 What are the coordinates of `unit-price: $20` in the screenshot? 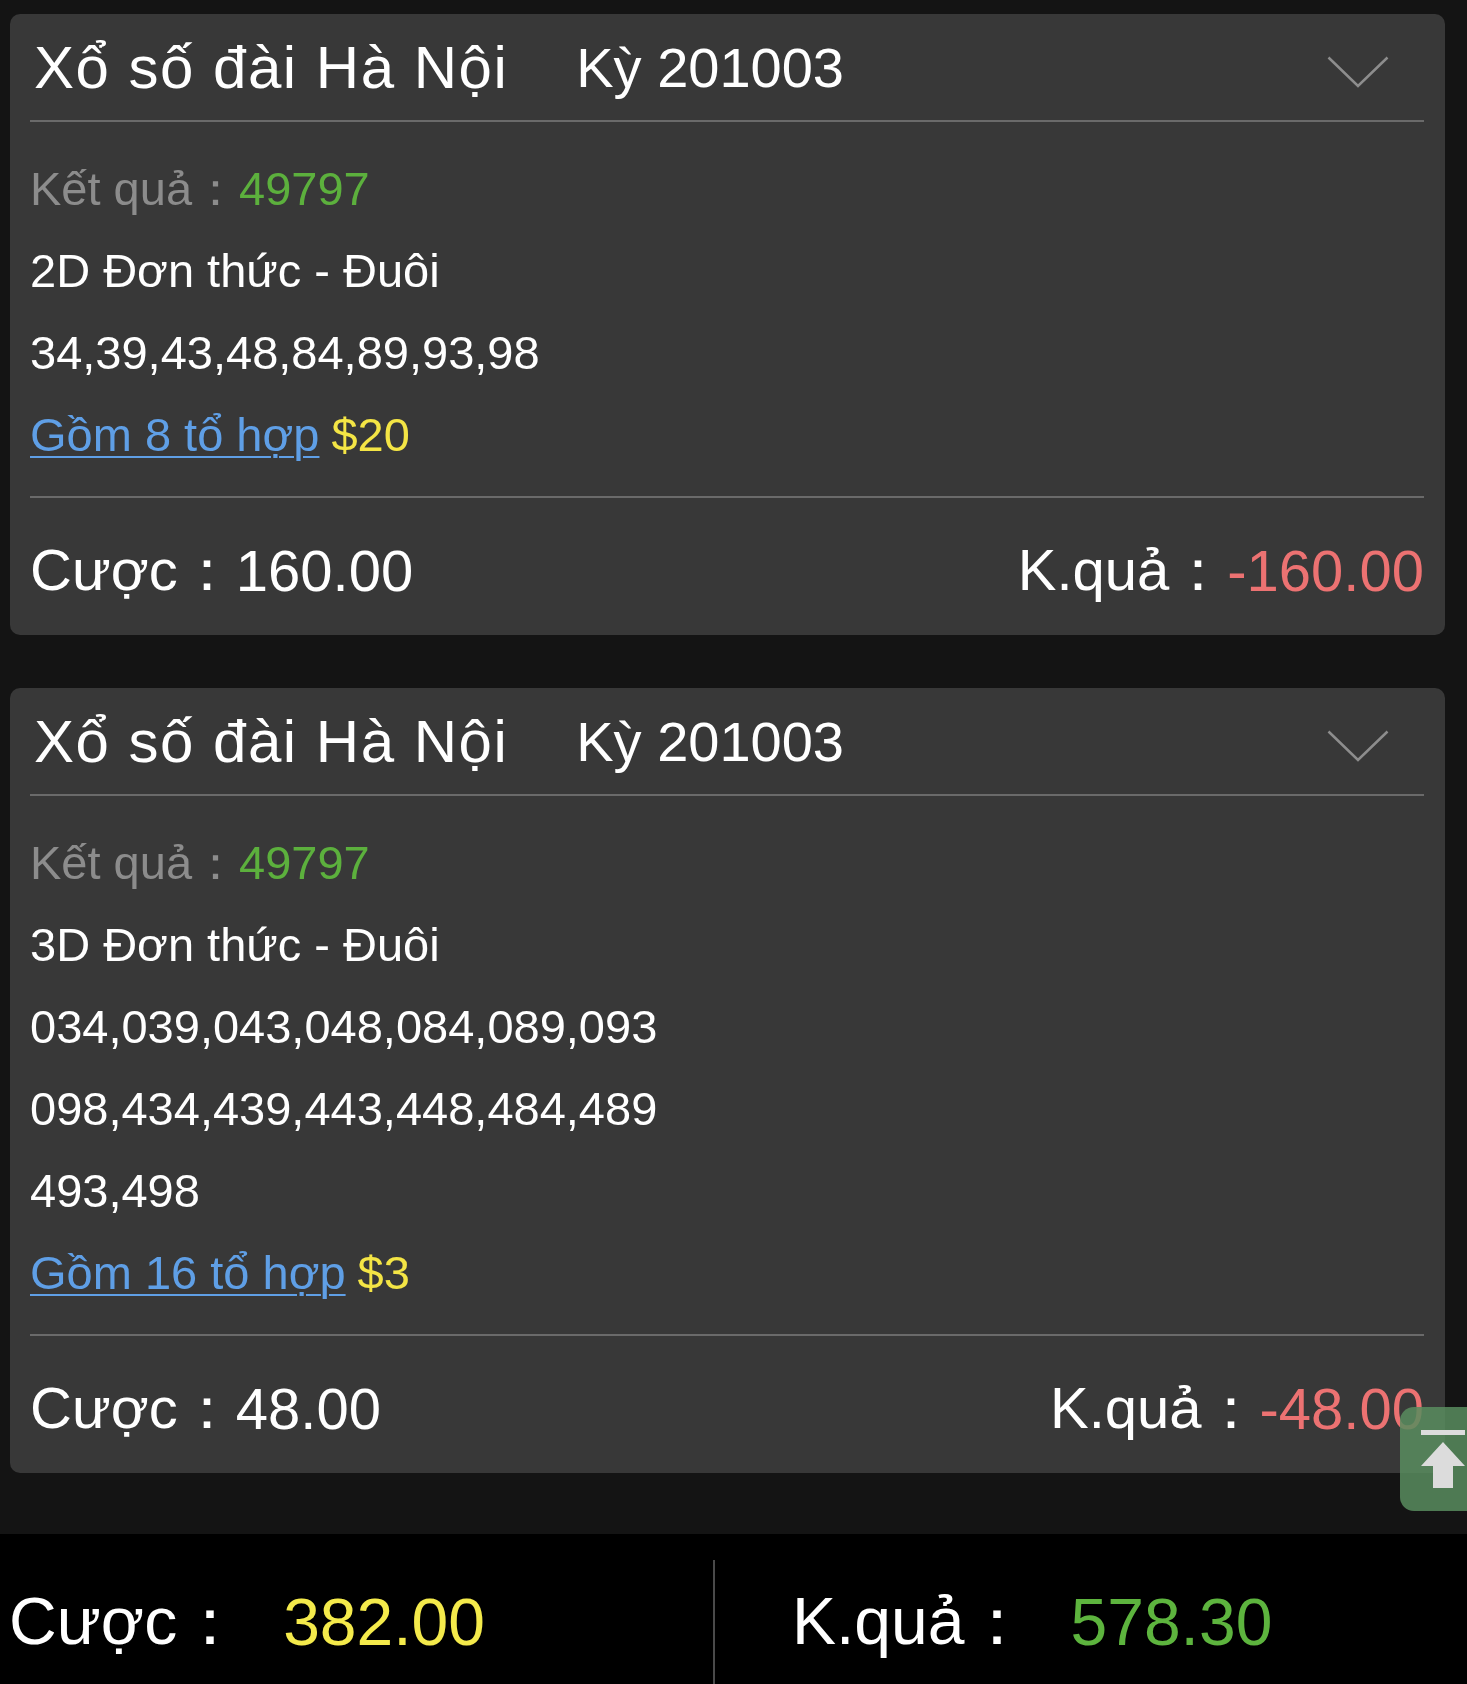 It's located at (370, 434).